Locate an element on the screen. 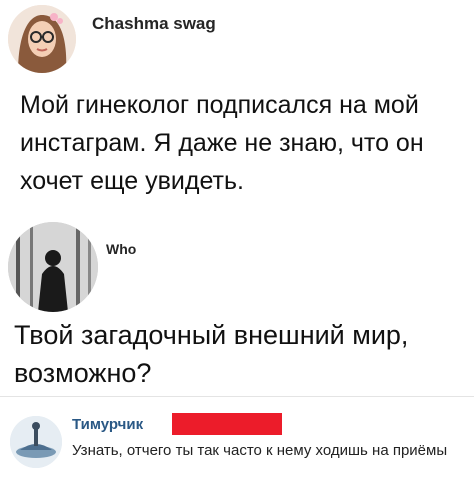 The width and height of the screenshot is (474, 500). username: Chashma swag is located at coordinates (154, 24).